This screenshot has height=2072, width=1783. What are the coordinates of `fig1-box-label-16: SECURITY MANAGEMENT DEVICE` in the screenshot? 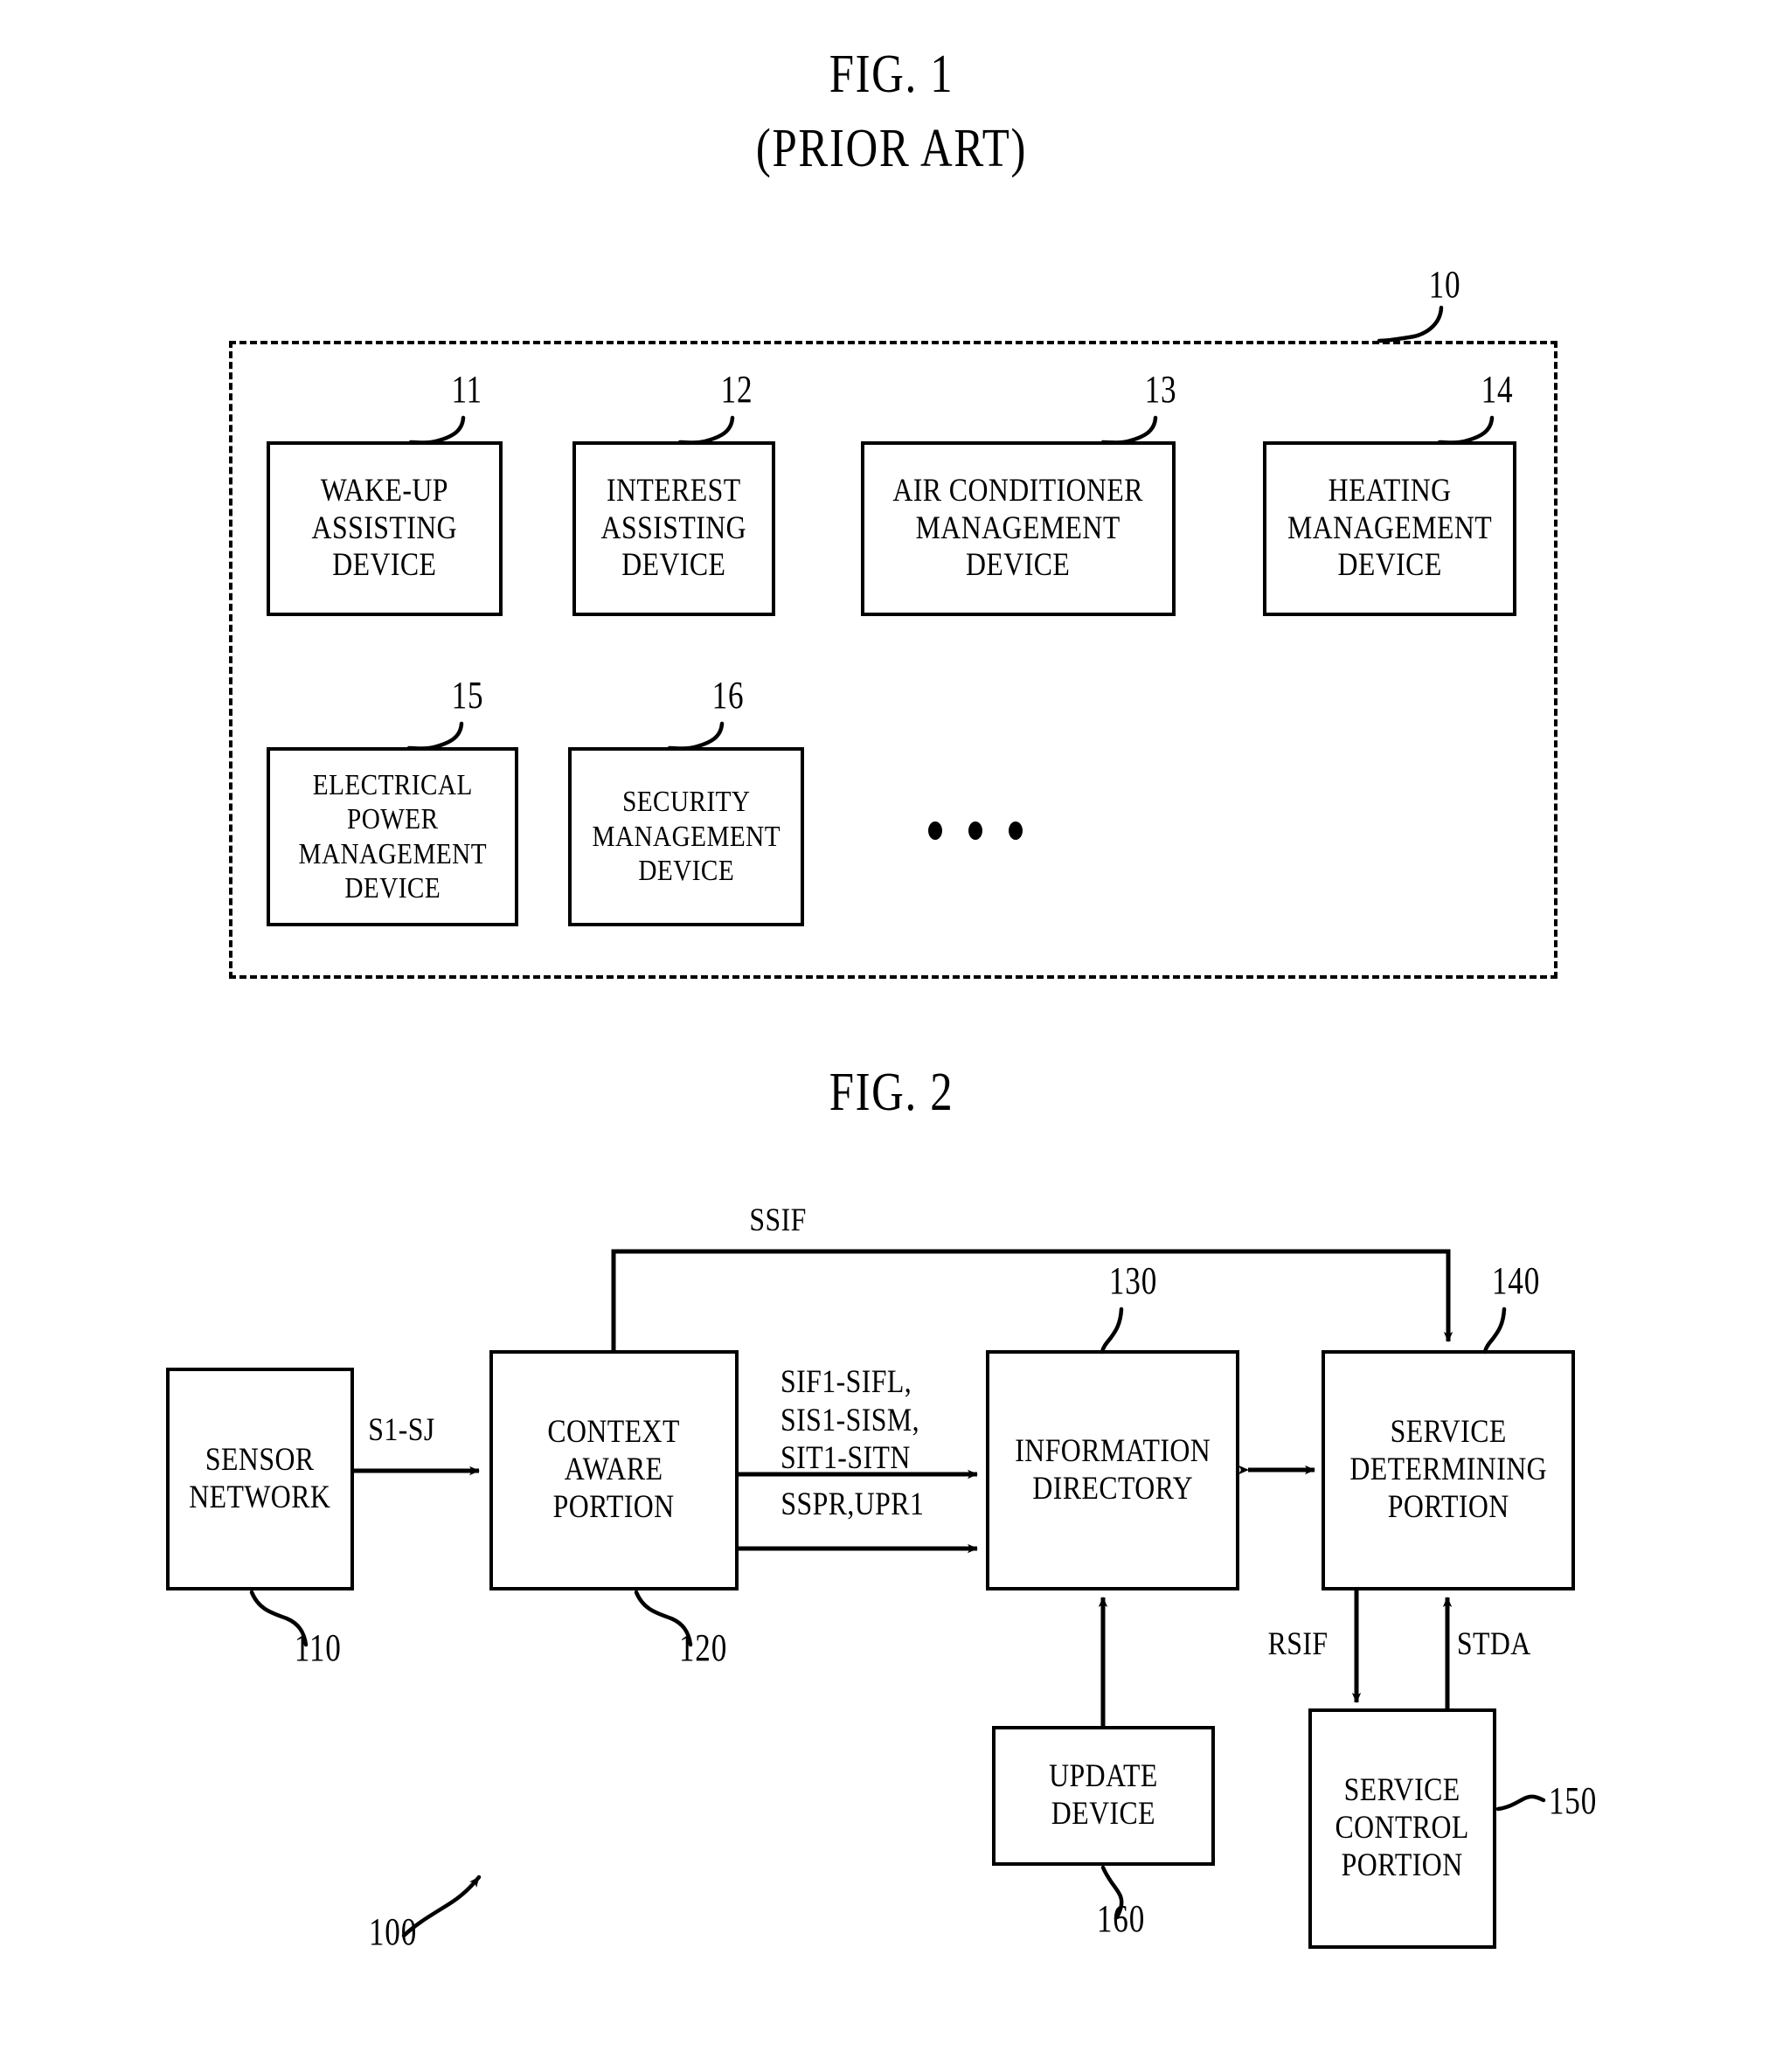 It's located at (686, 837).